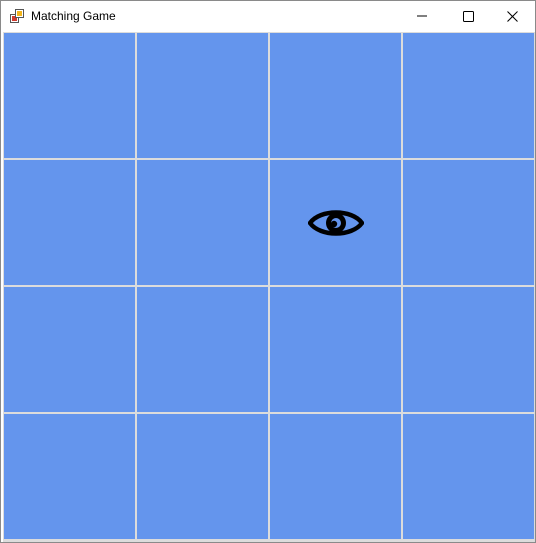 The height and width of the screenshot is (543, 536). I want to click on tile-r3-c1, so click(69, 349).